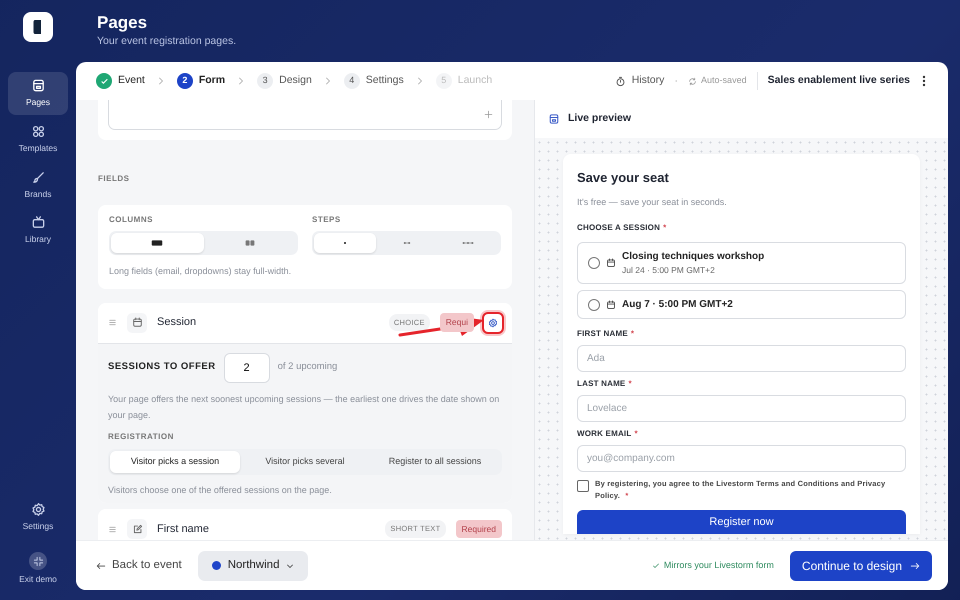 This screenshot has height=600, width=960. I want to click on hint-text: Visitors choose one of the offered sessions on the page., so click(220, 490).